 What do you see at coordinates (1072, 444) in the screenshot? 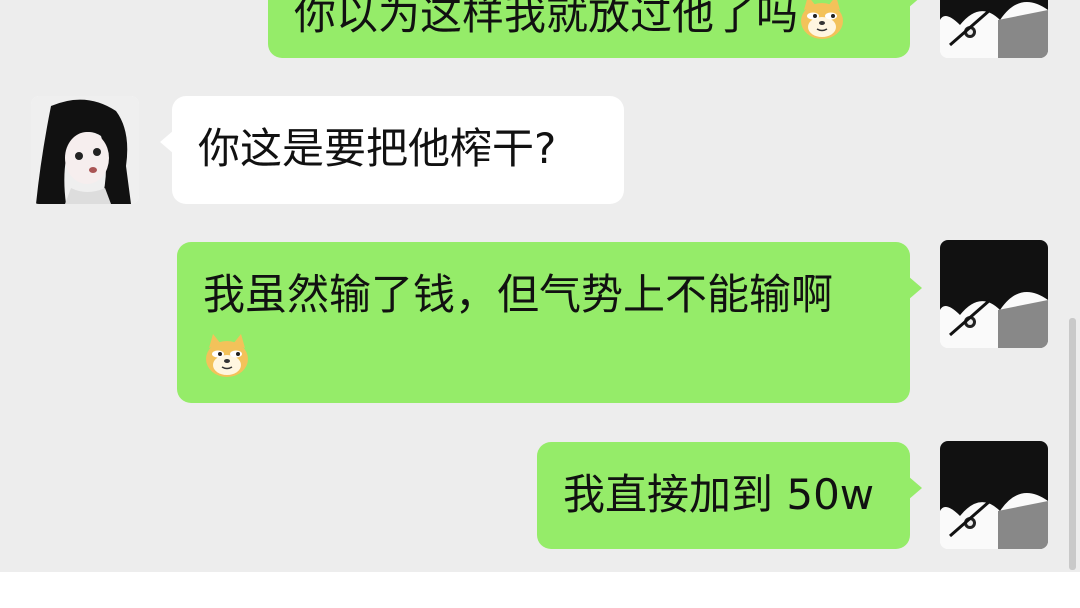
I see `scrollbar` at bounding box center [1072, 444].